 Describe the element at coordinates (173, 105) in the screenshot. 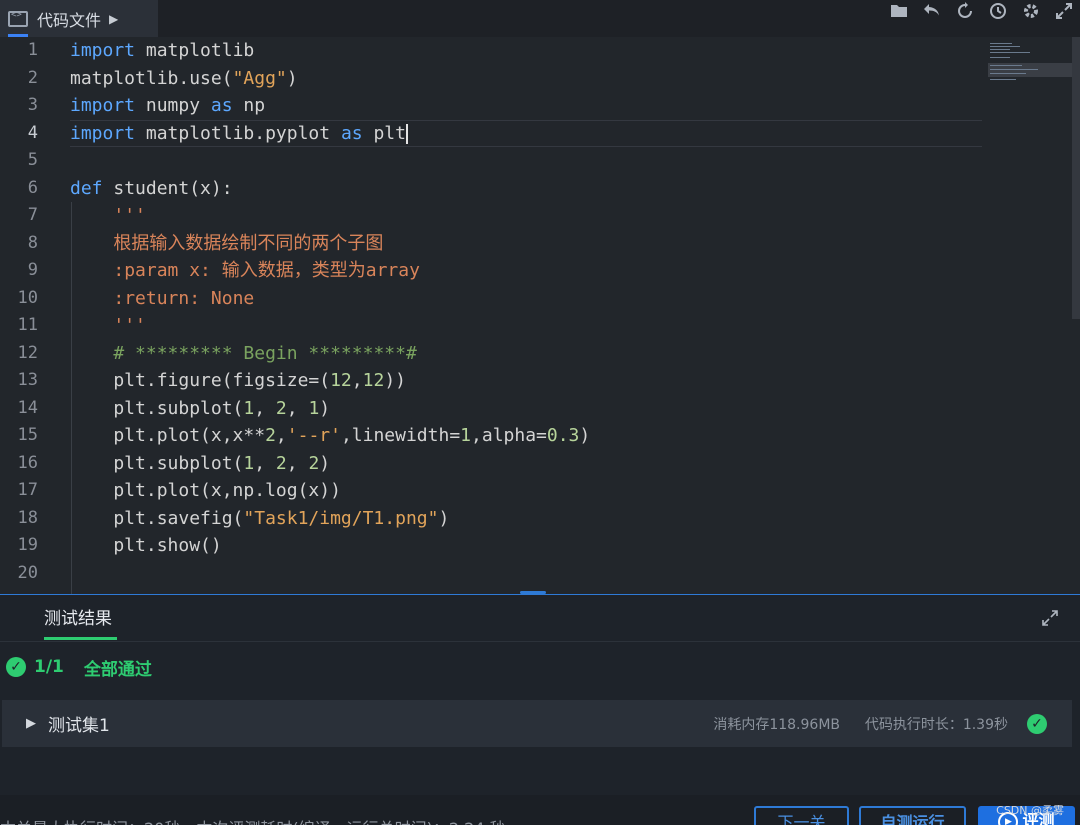

I see `code-token: numpy` at that location.